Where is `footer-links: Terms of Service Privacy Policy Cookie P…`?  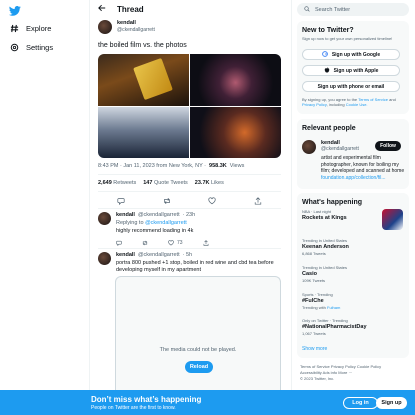
footer-links: Terms of Service Privacy Policy Cookie P… is located at coordinates (354, 373).